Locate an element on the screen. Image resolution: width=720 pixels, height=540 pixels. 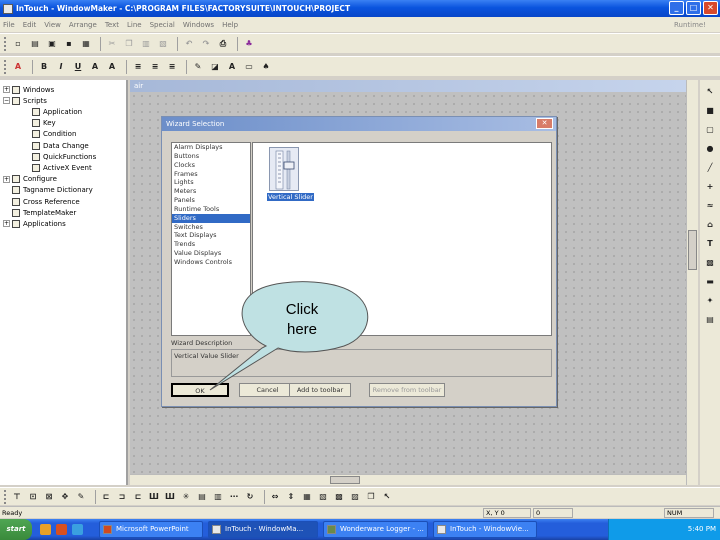
align-top-icon: ⊤ is located at coordinates (17, 497).